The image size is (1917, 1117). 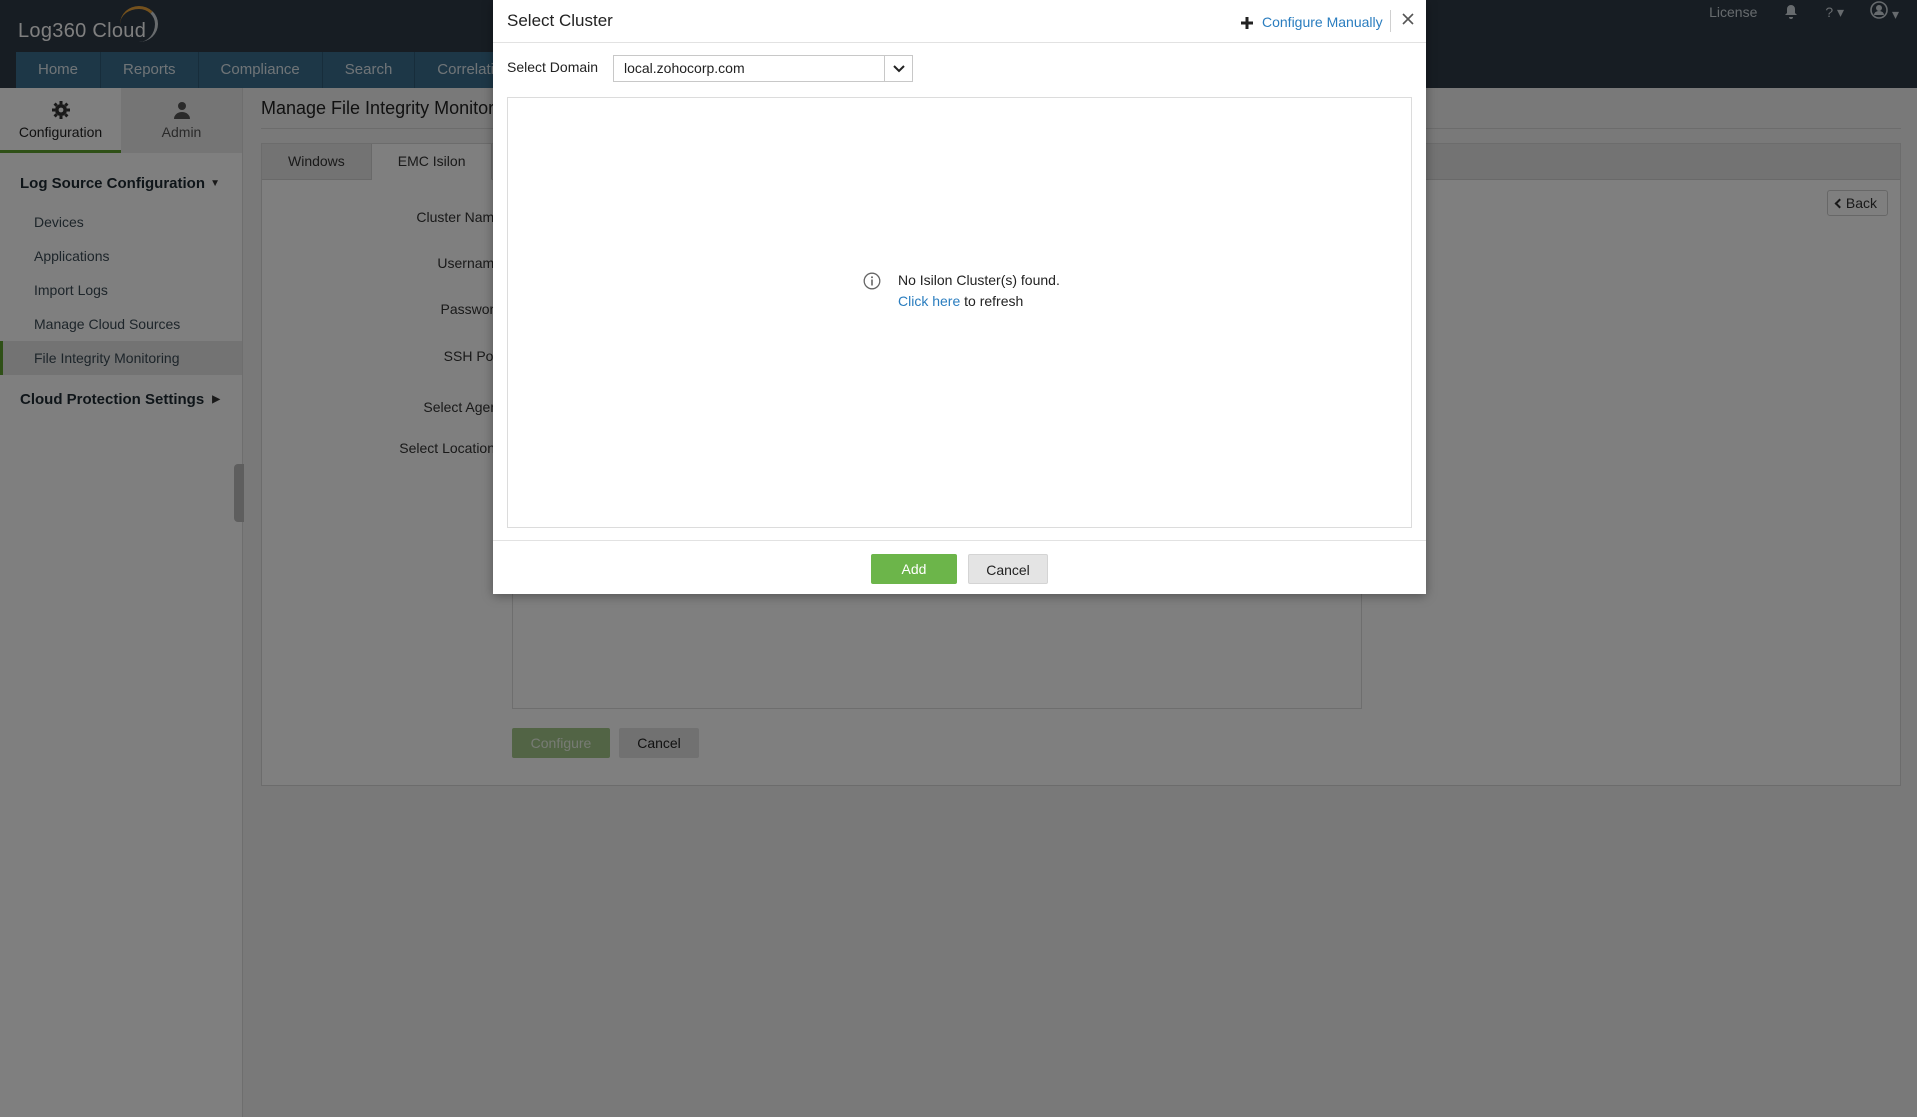 What do you see at coordinates (959, 567) in the screenshot?
I see `dialog-footer: Add Cancel` at bounding box center [959, 567].